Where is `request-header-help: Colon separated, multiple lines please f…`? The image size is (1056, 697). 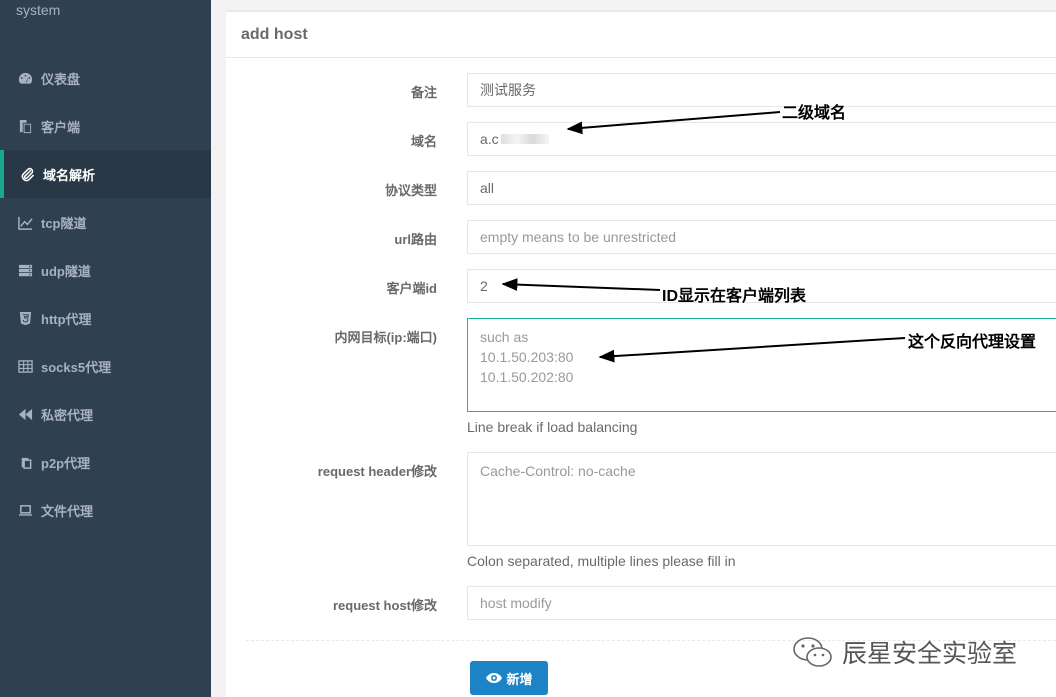 request-header-help: Colon separated, multiple lines please f… is located at coordinates (601, 561).